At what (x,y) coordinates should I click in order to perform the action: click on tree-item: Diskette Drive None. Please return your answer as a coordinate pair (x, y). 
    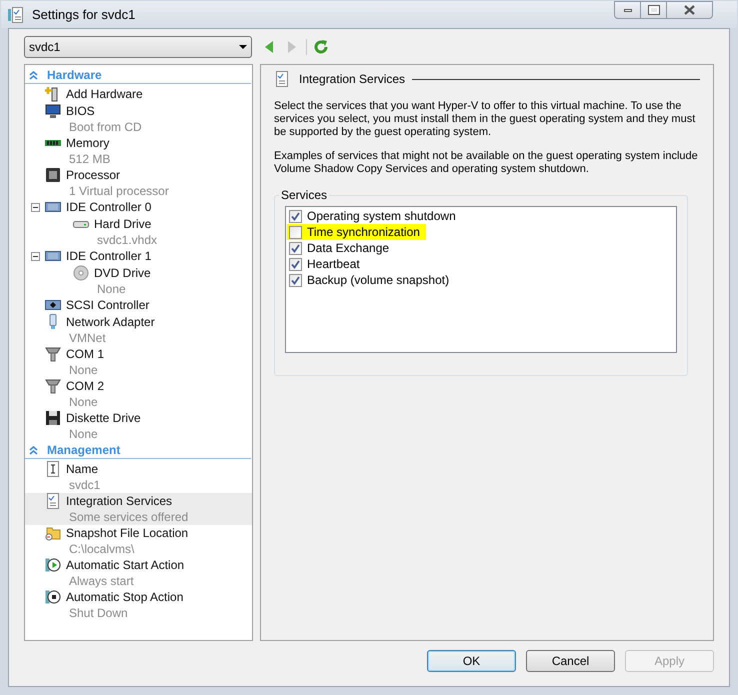
    Looking at the image, I should click on (138, 426).